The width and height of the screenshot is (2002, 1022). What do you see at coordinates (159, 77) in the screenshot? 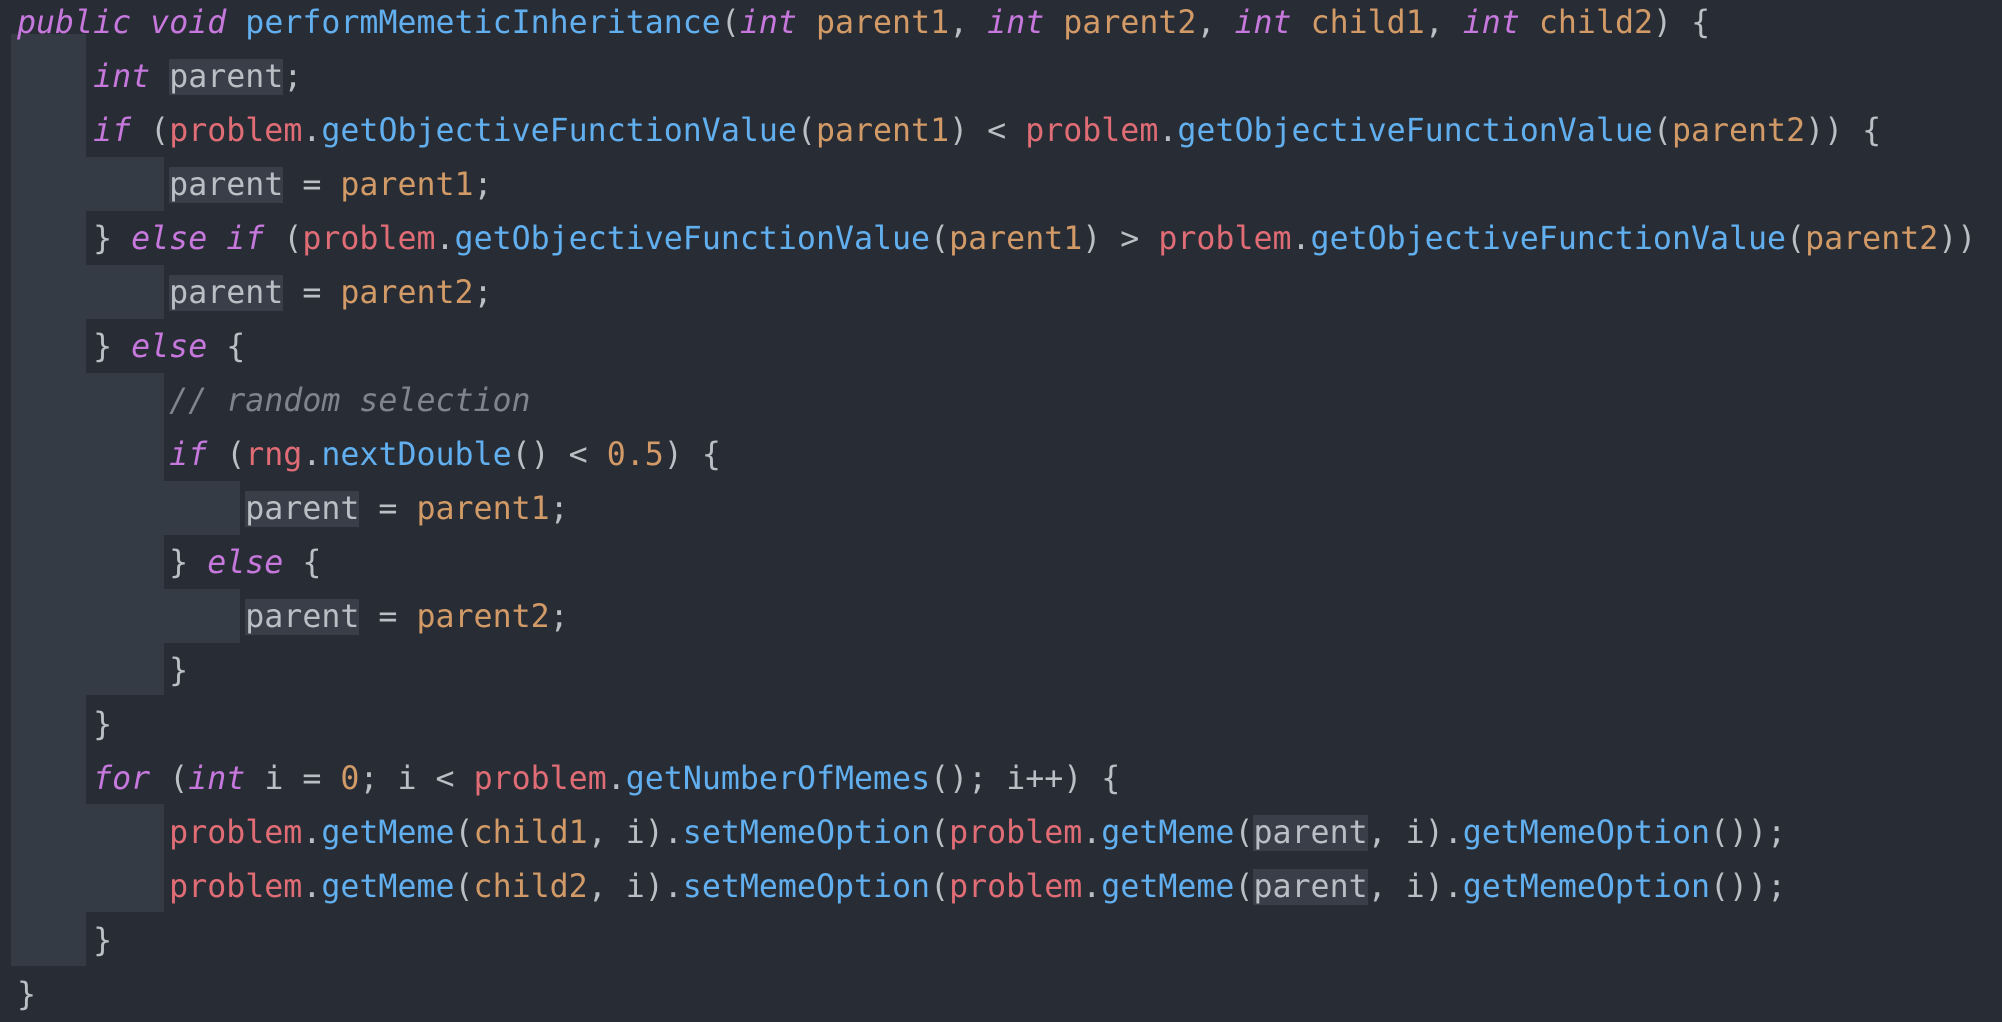
I see `code-line-2: int parent;` at bounding box center [159, 77].